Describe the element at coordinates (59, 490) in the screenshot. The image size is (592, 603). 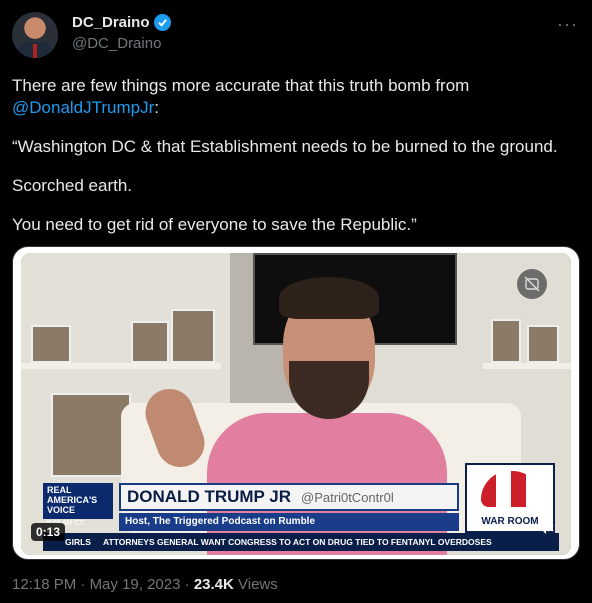
I see `network-line-1: REAL` at that location.